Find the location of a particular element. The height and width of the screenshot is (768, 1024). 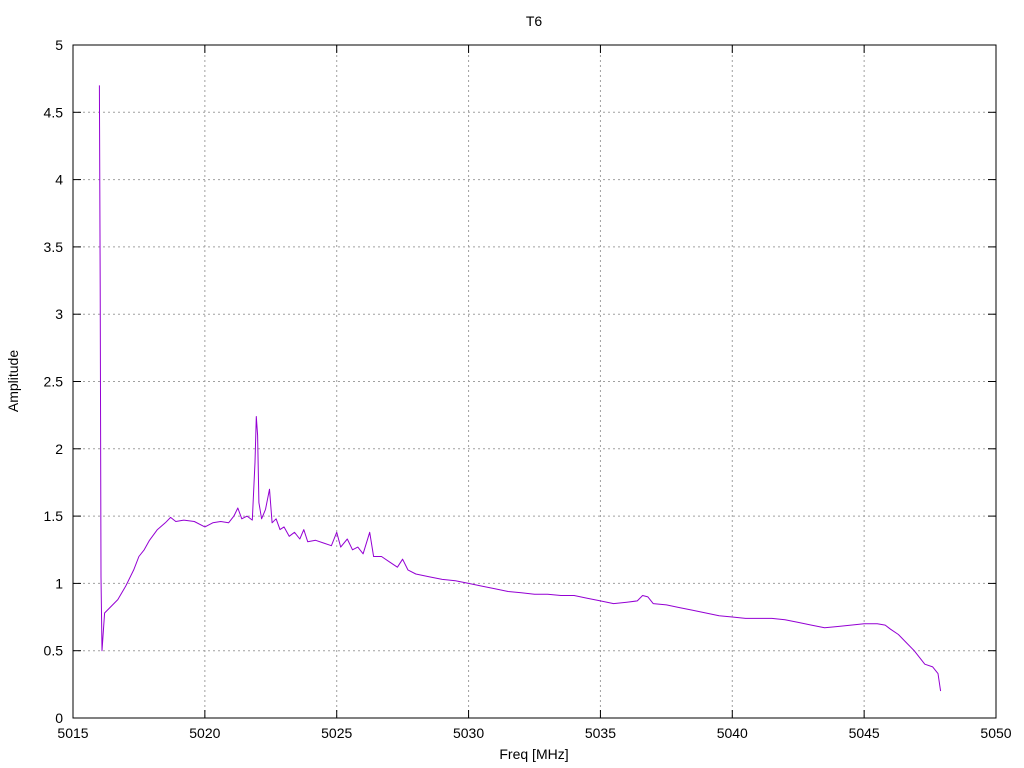

y-tick-label: 4 is located at coordinates (59, 180).